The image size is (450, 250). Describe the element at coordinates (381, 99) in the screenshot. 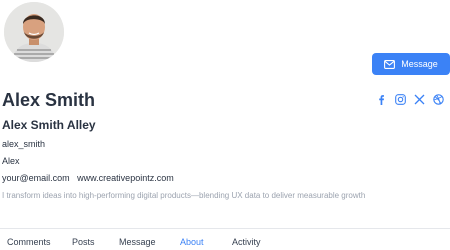

I see `facebook-icon` at that location.